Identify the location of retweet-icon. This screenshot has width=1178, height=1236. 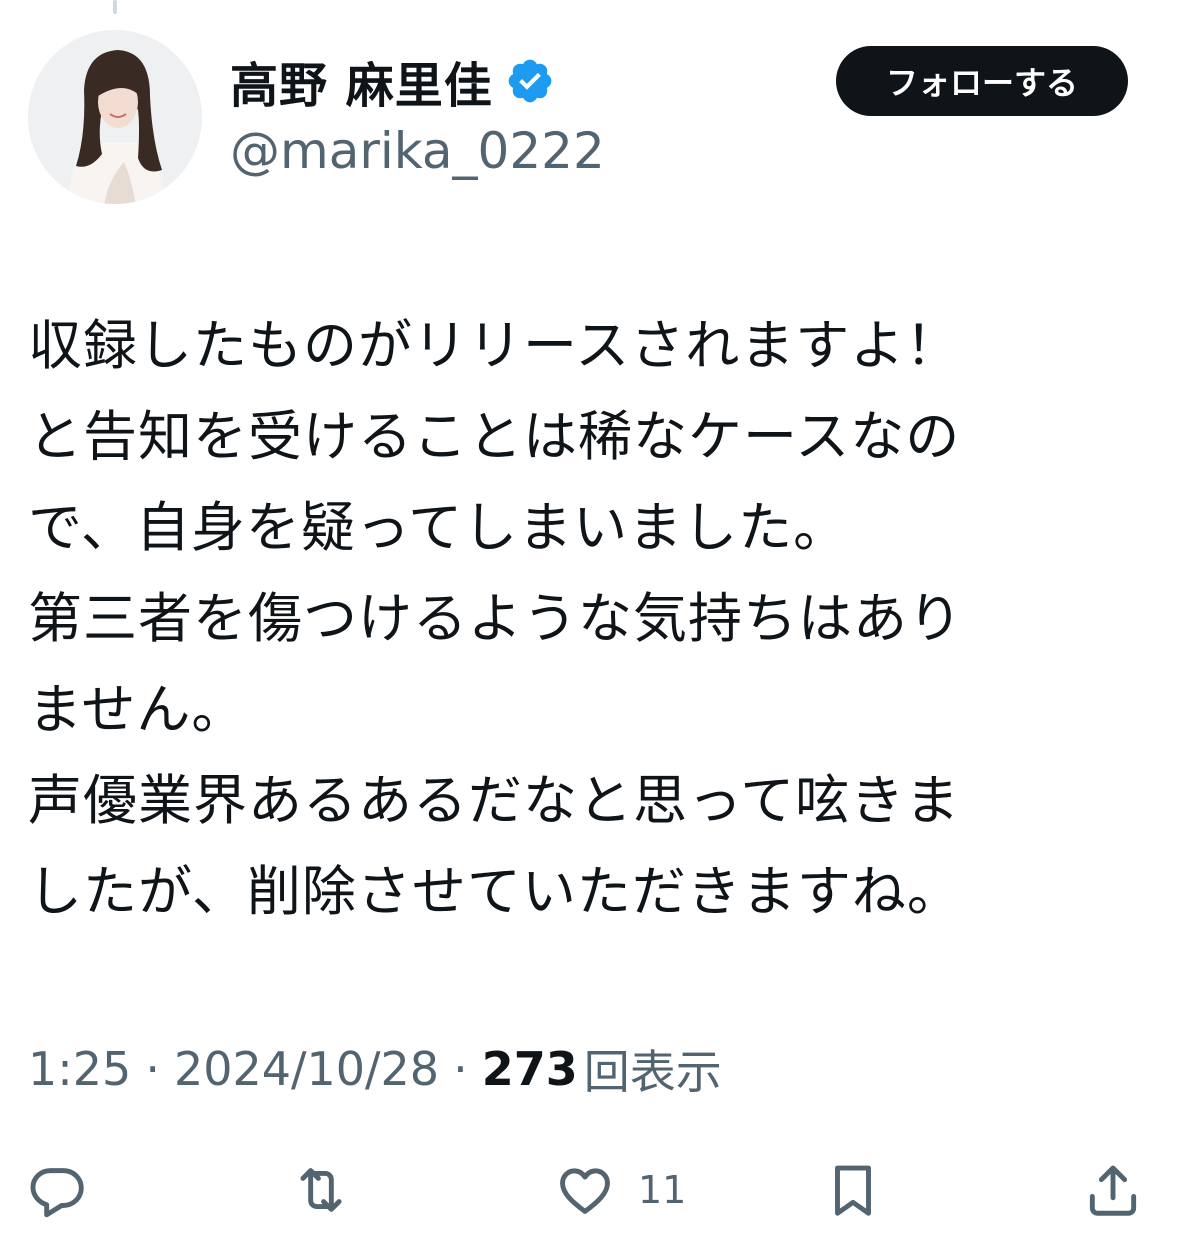
(321, 1190).